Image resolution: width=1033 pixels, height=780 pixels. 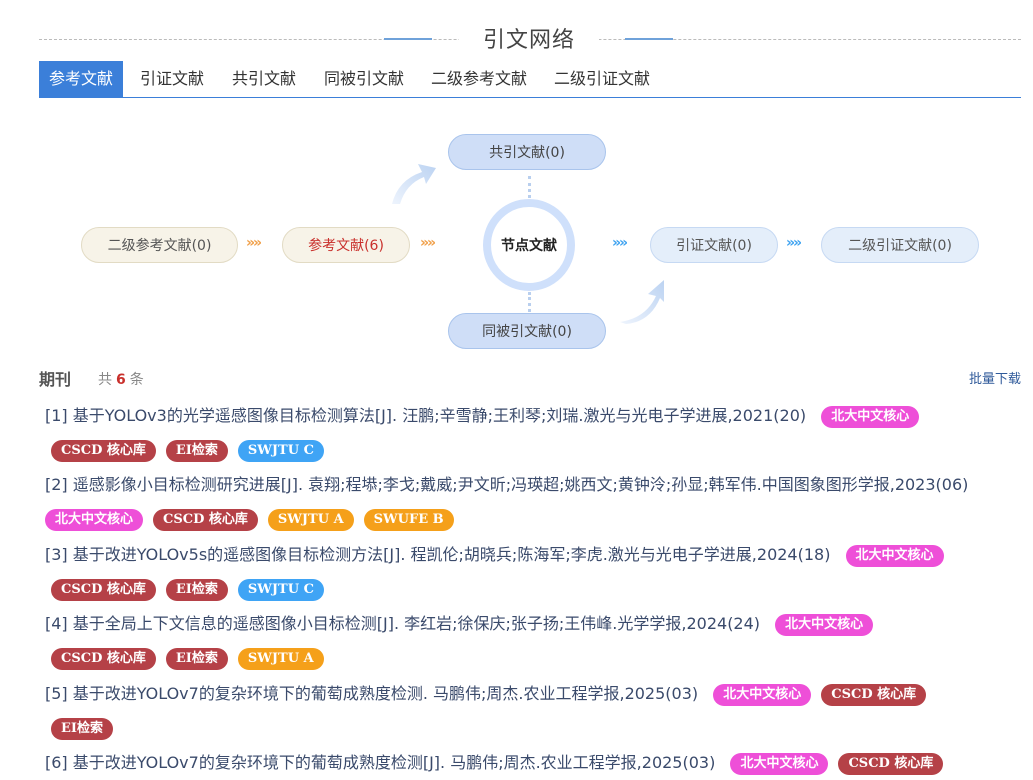 What do you see at coordinates (172, 79) in the screenshot?
I see `tab-citations: 引证文献` at bounding box center [172, 79].